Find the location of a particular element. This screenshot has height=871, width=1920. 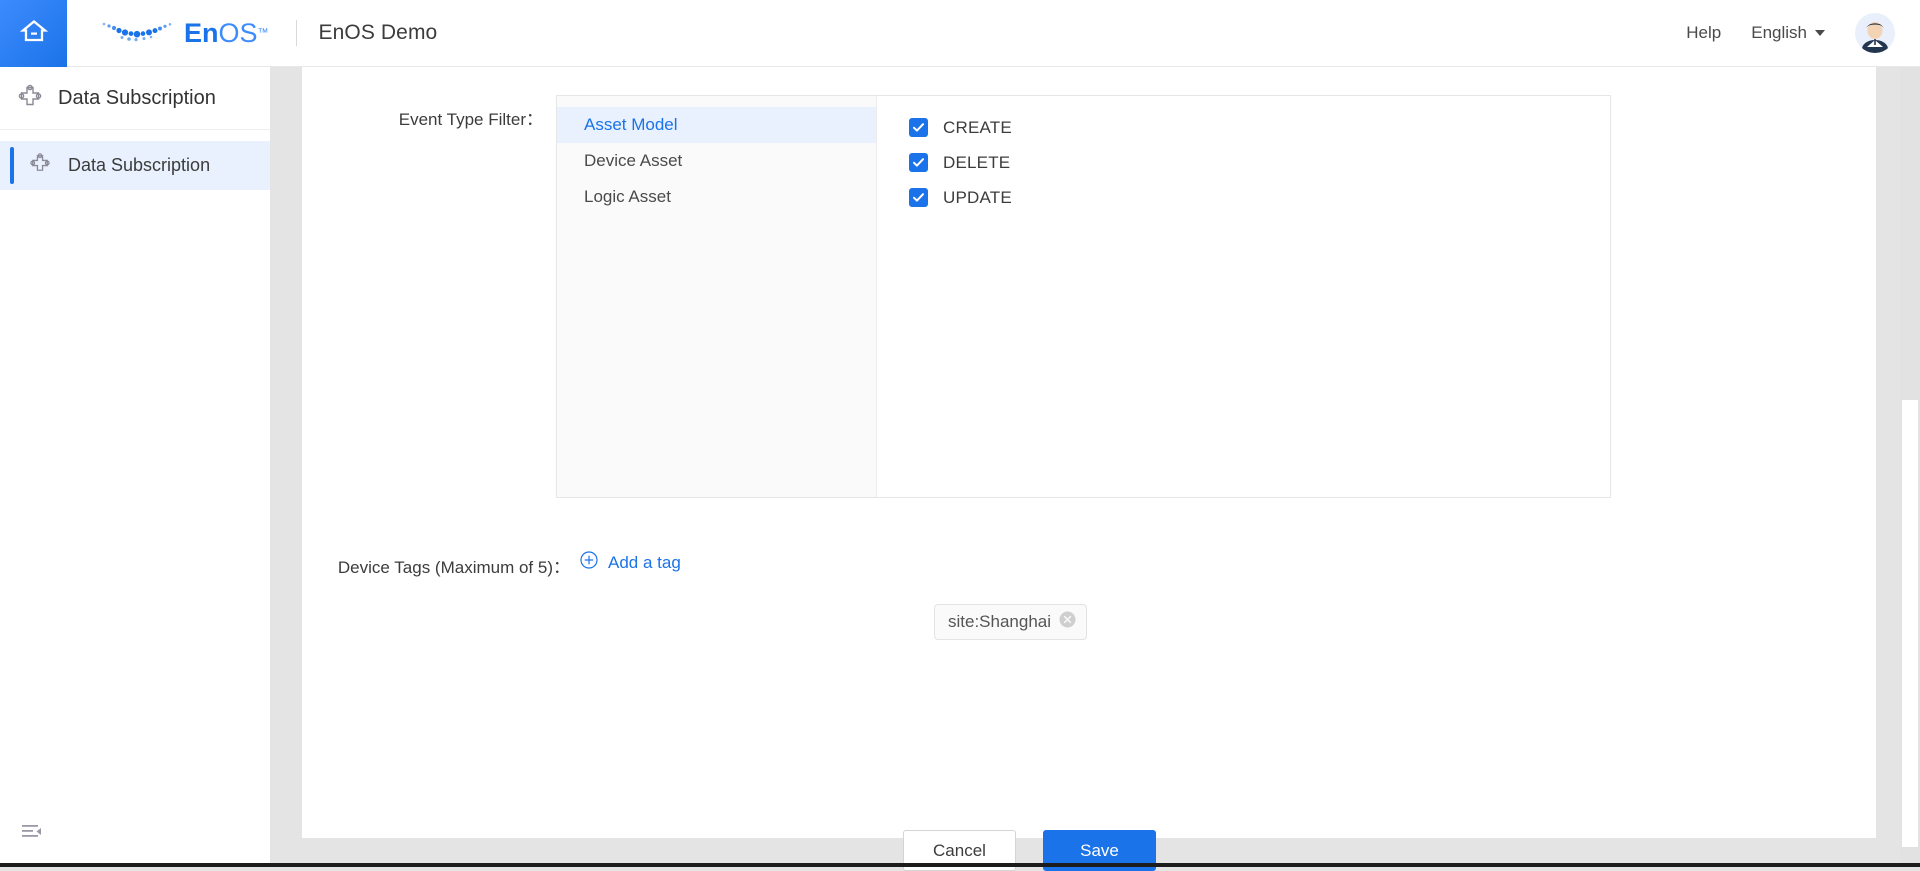

add-tag-button: Add a tag is located at coordinates (630, 562).